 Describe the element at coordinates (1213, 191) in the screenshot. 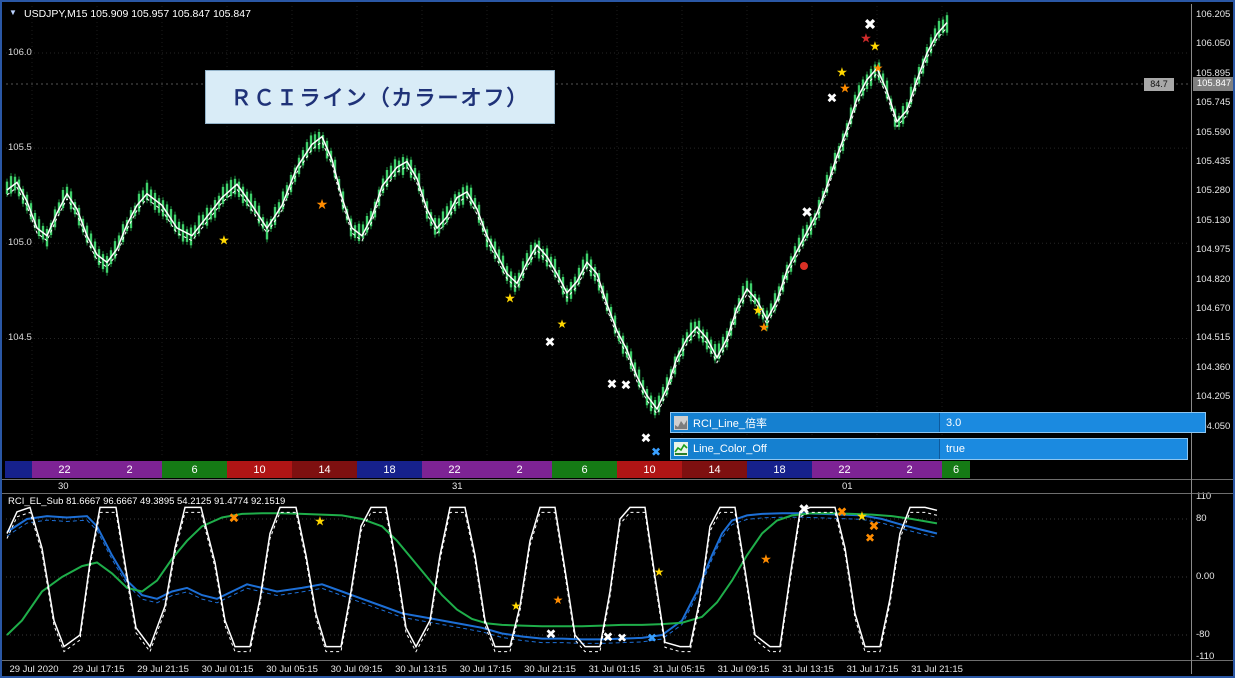

I see `price-axis-label: 105.280` at that location.